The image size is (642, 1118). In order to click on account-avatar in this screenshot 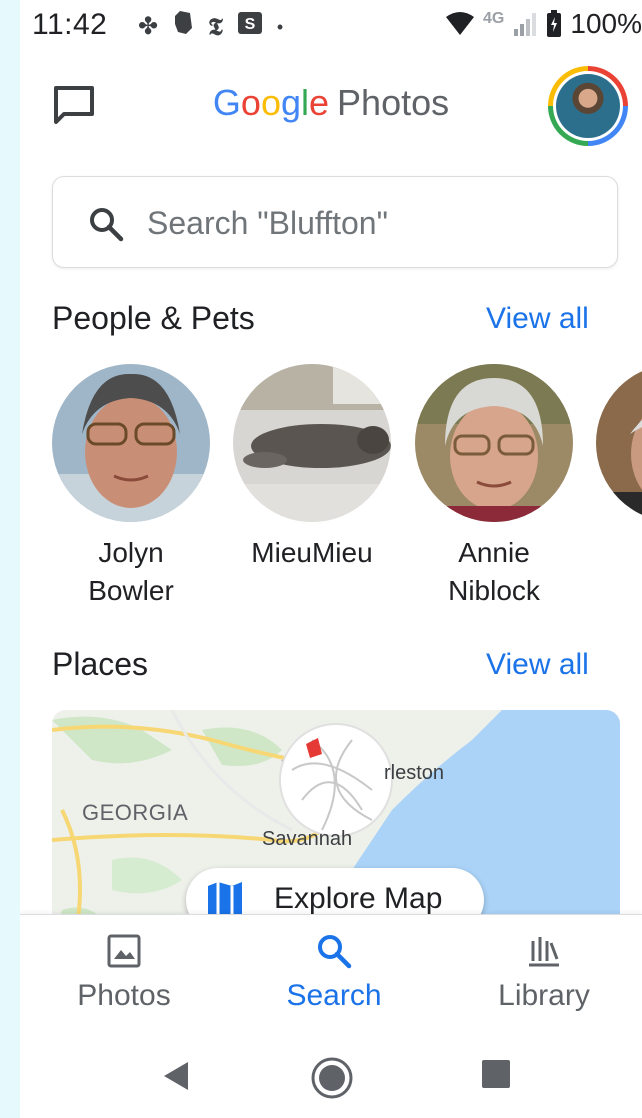, I will do `click(588, 106)`.